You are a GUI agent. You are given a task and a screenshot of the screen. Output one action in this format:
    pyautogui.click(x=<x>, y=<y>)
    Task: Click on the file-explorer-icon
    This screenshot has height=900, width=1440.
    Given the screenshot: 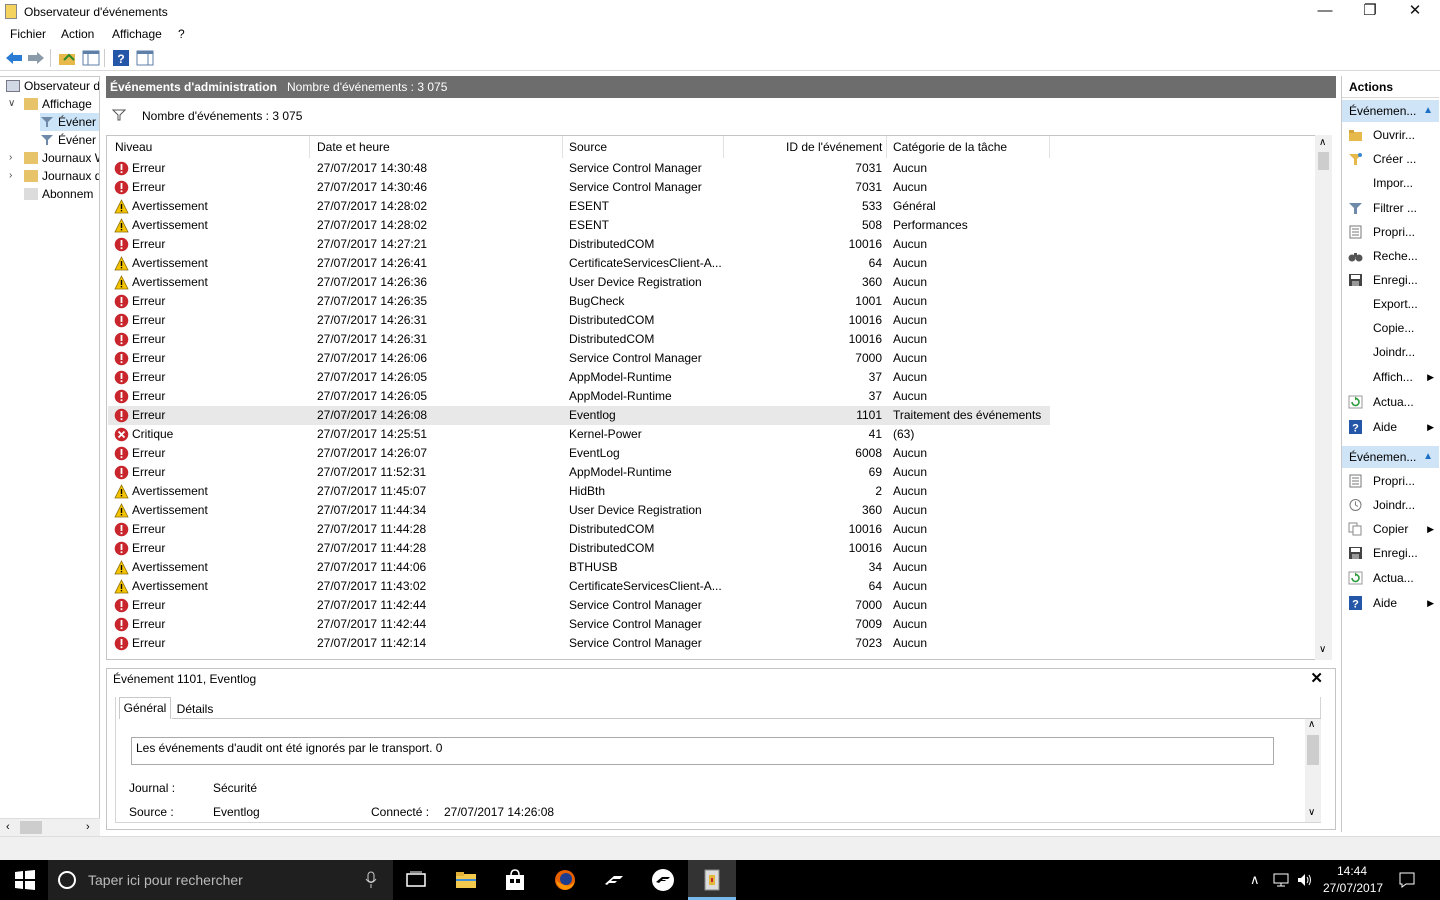 What is the action you would take?
    pyautogui.click(x=466, y=880)
    